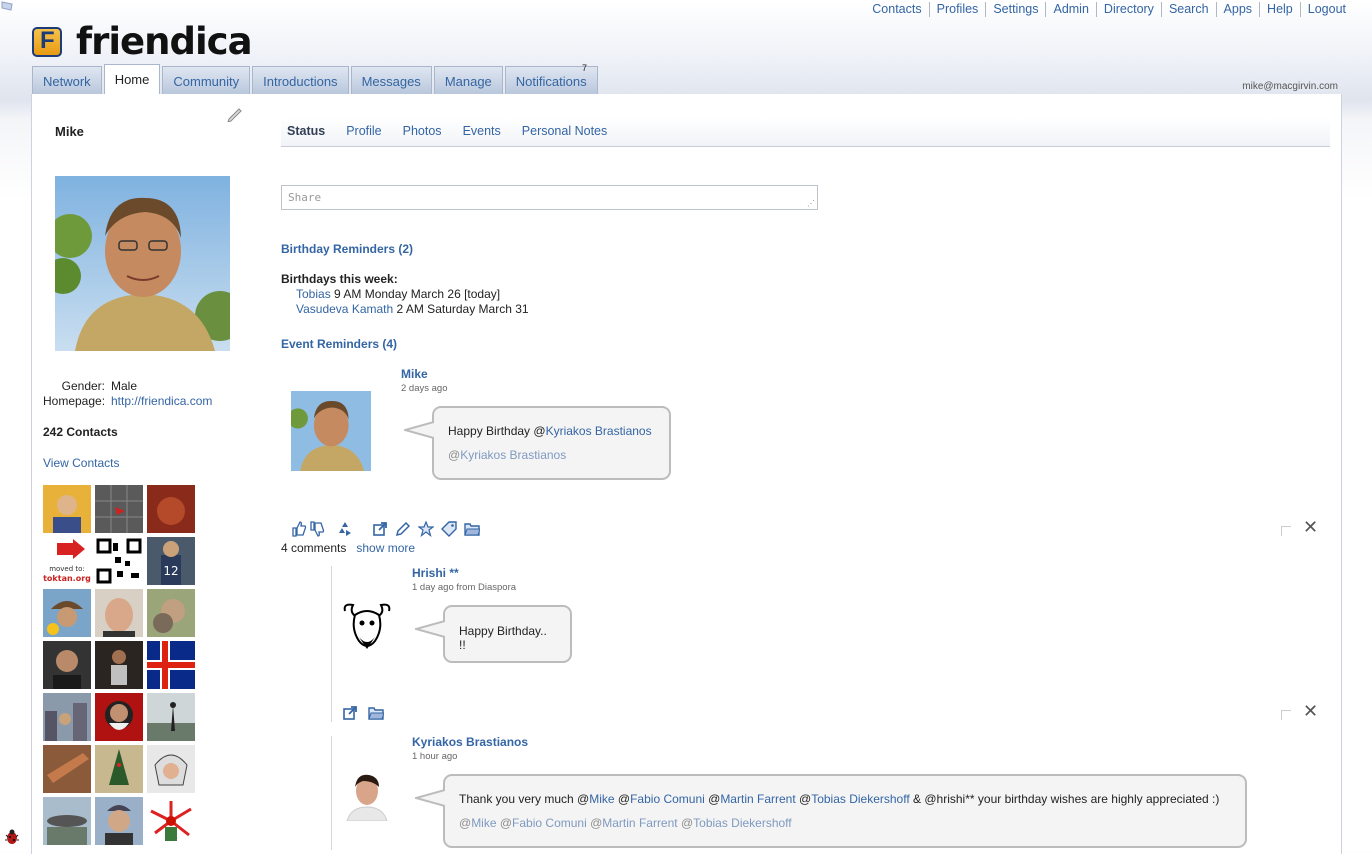  What do you see at coordinates (348, 548) in the screenshot?
I see `comments-summary: 4 comments show more` at bounding box center [348, 548].